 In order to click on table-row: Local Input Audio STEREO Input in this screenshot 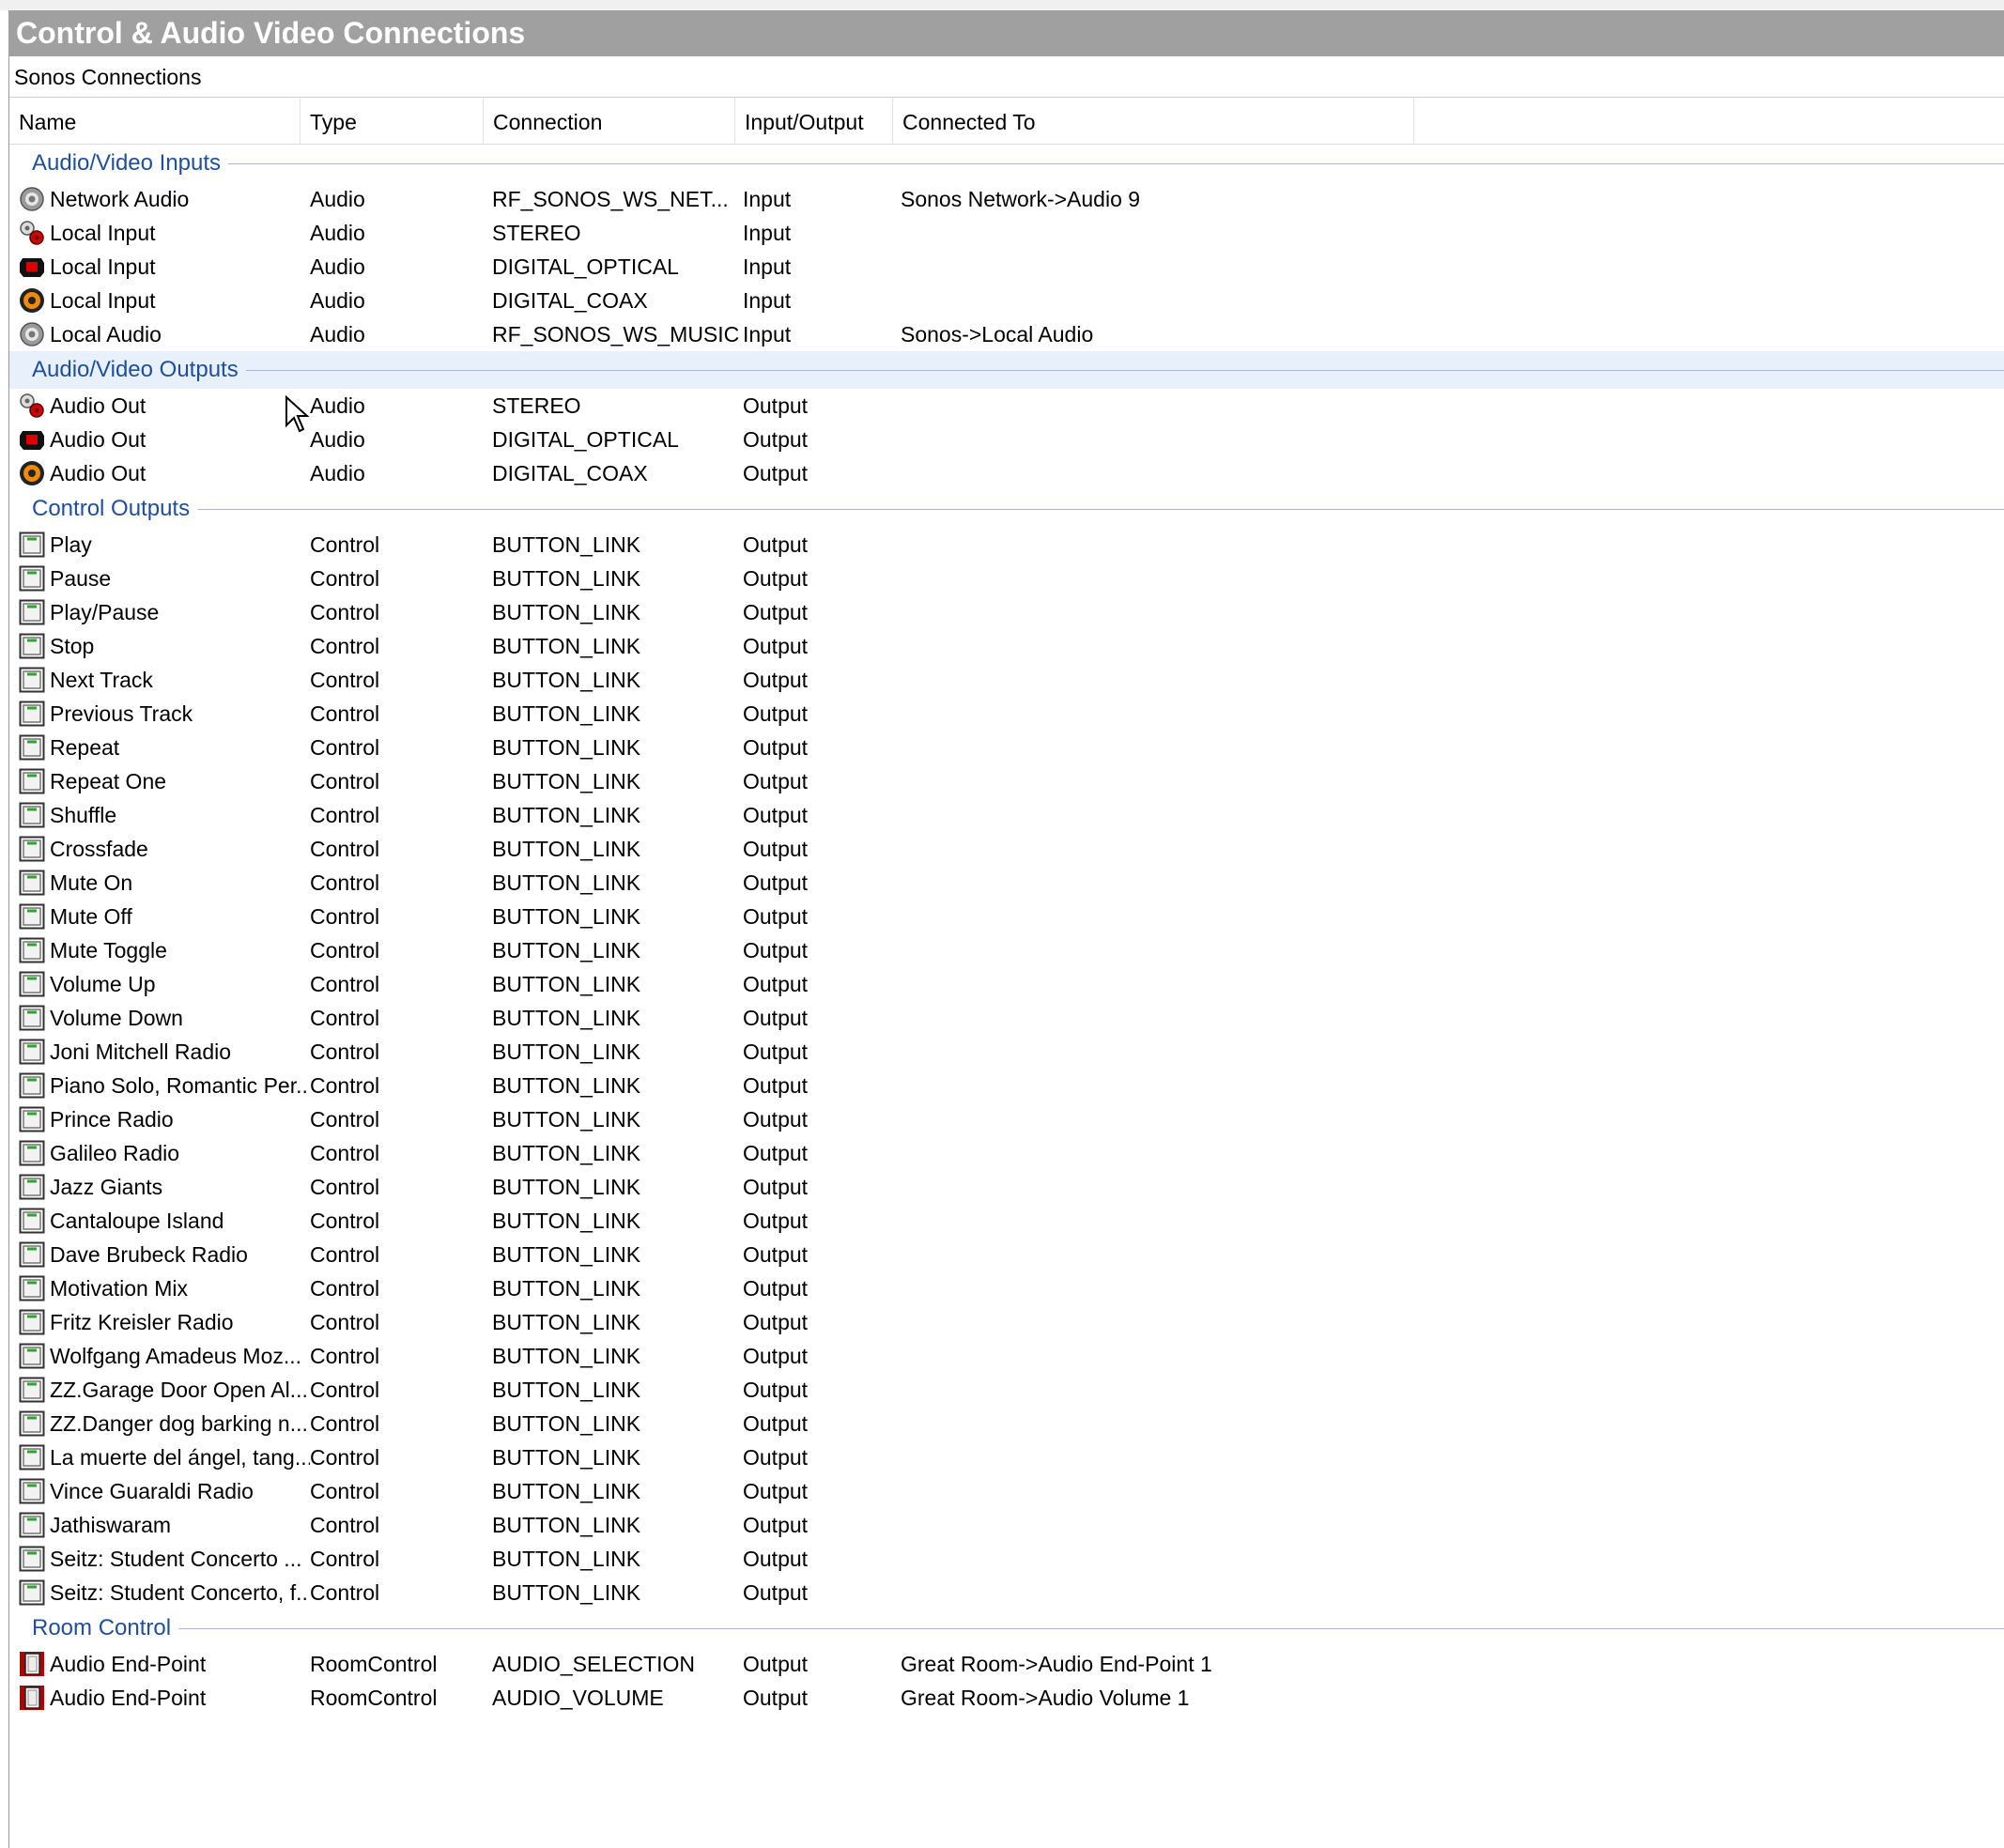, I will do `click(1007, 233)`.